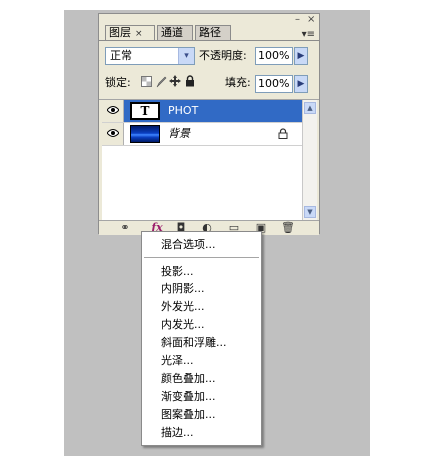  I want to click on panel-tabbar: 图层 × 通道 路径 – × ▾≡, so click(209, 27).